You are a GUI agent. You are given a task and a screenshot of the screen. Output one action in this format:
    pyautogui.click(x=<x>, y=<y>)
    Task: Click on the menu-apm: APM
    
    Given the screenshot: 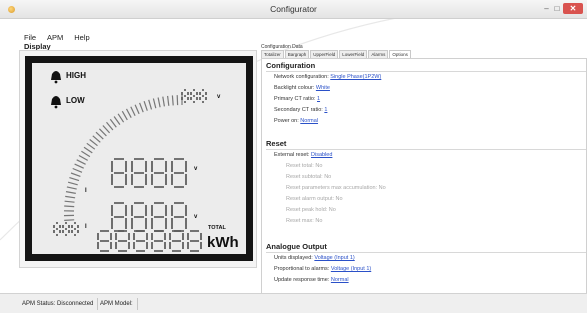 What is the action you would take?
    pyautogui.click(x=55, y=37)
    